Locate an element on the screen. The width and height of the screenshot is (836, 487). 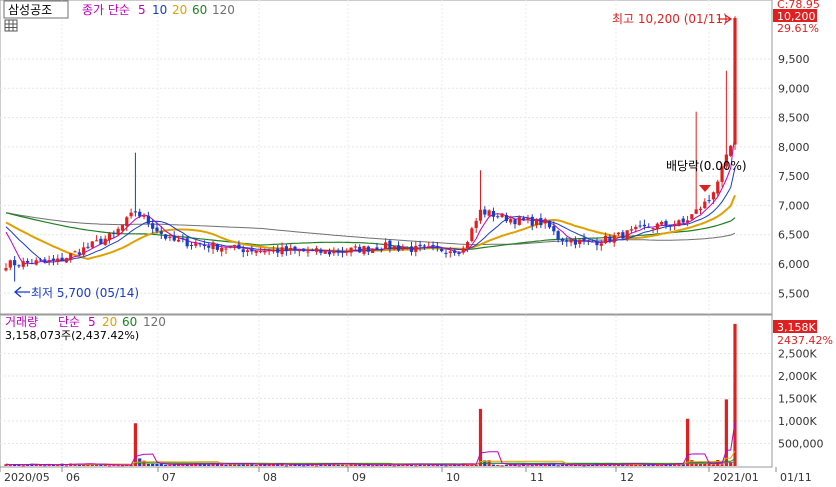
high-annotation: 최고 10,200 (01/11) is located at coordinates (670, 19).